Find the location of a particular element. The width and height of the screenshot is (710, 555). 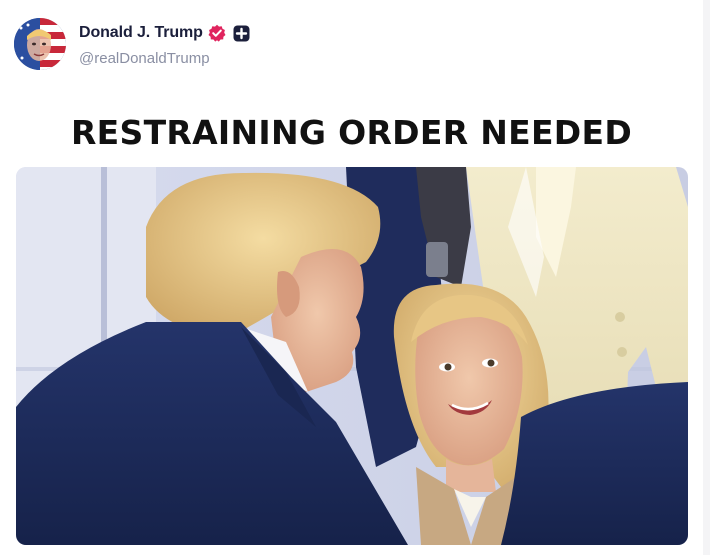

author-info: Donald J. Trump @realDonaldTrump is located at coordinates (164, 42).